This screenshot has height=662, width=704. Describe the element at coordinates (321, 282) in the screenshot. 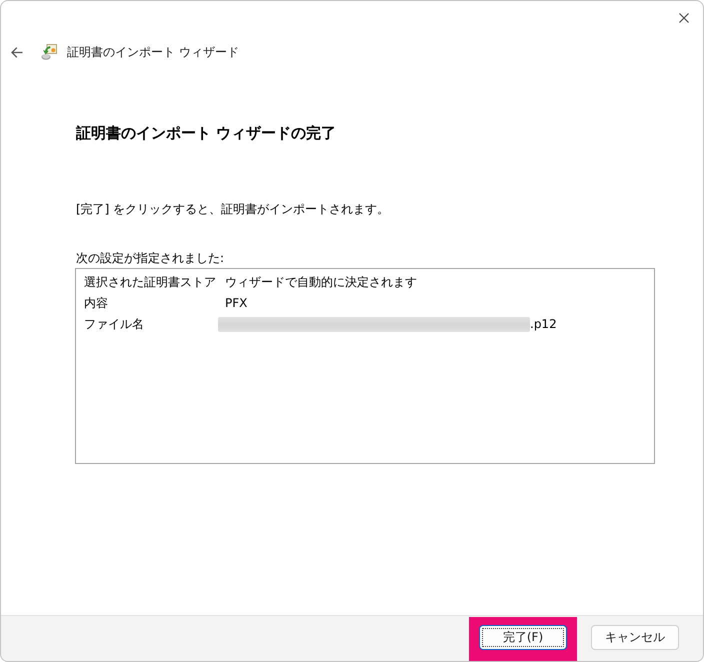

I see `setting-value: ウィザードで自動的に決定されます` at that location.